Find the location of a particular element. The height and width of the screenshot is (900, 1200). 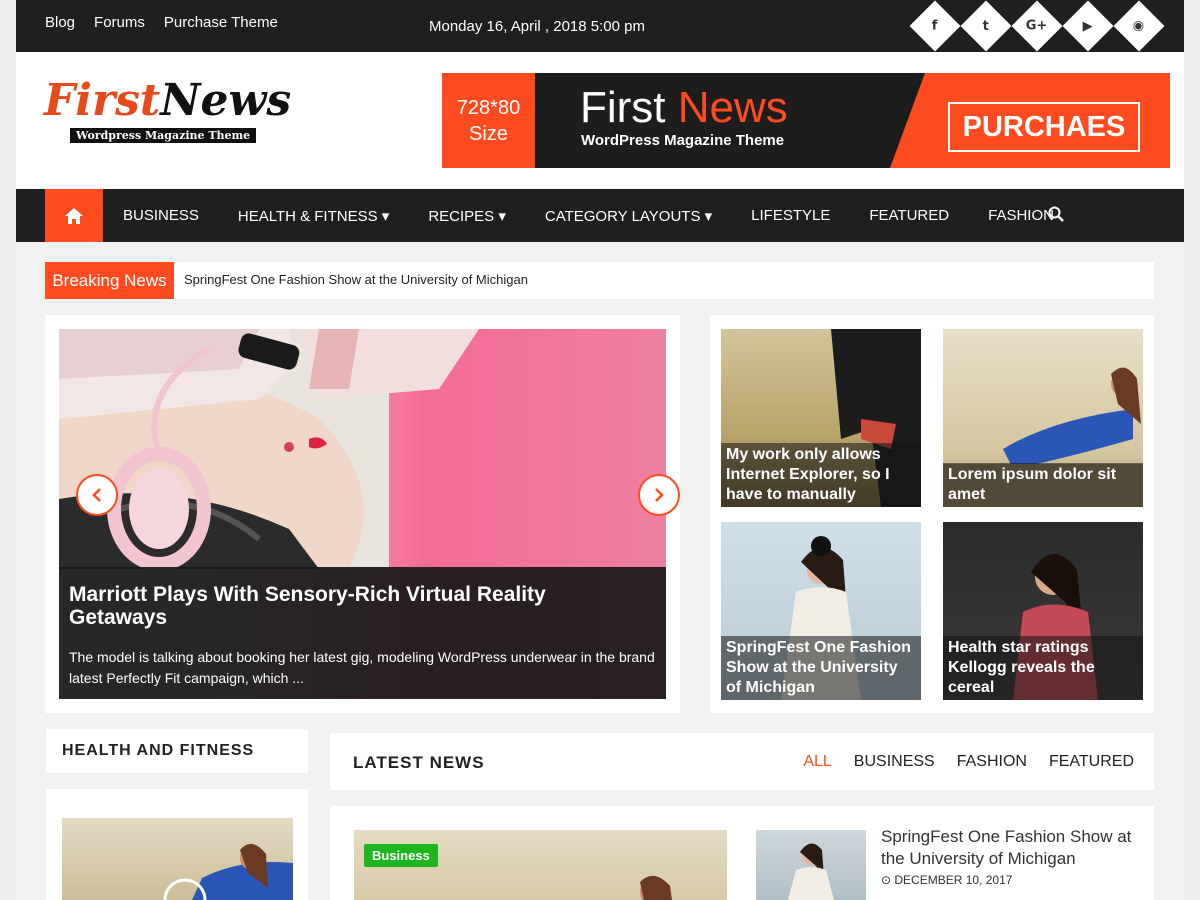

search-button is located at coordinates (1056, 216).